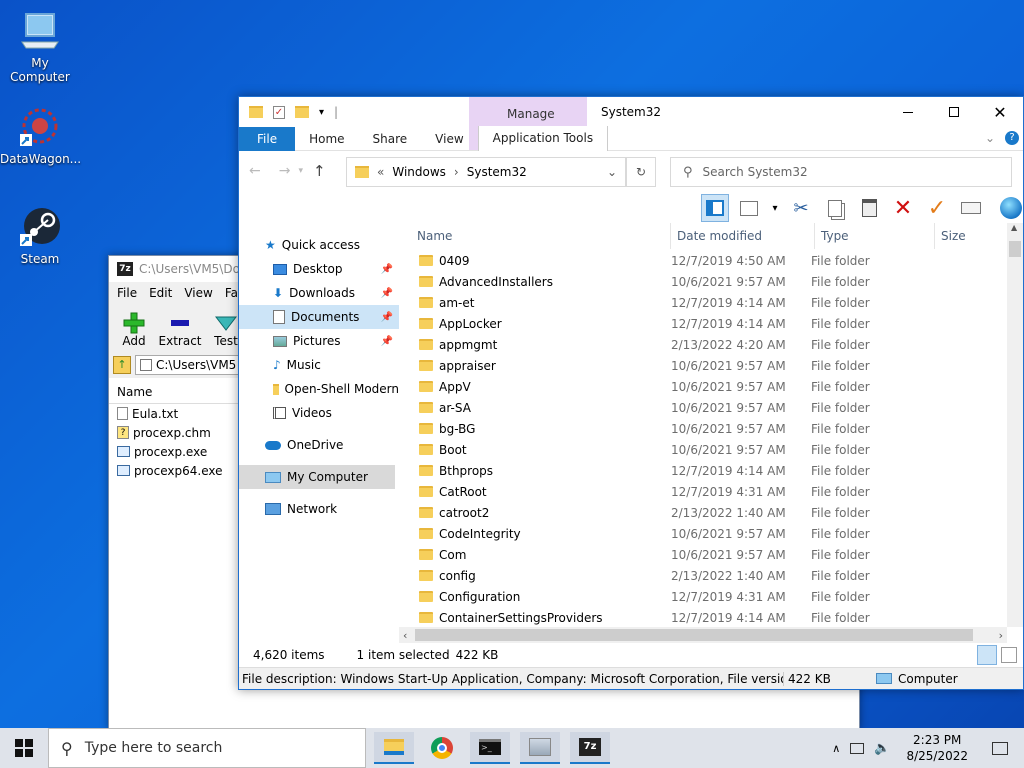 This screenshot has height=768, width=1024. What do you see at coordinates (937, 208) in the screenshot?
I see `properties-button: ✓` at bounding box center [937, 208].